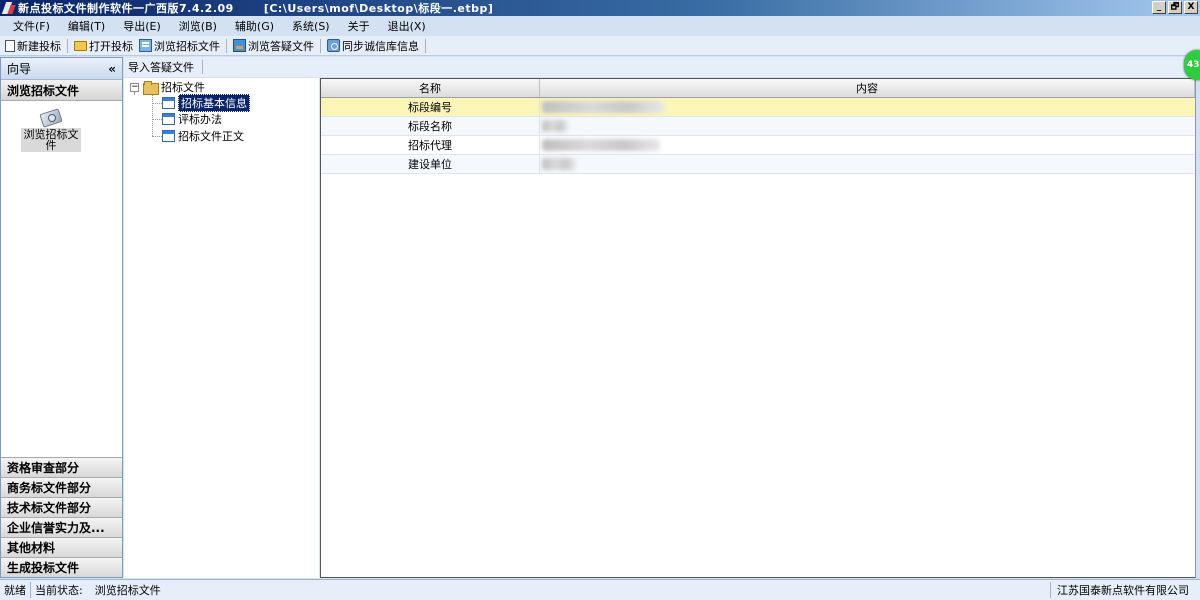 This screenshot has width=1200, height=600. Describe the element at coordinates (86, 26) in the screenshot. I see `menu-edit: 编辑(T)` at that location.